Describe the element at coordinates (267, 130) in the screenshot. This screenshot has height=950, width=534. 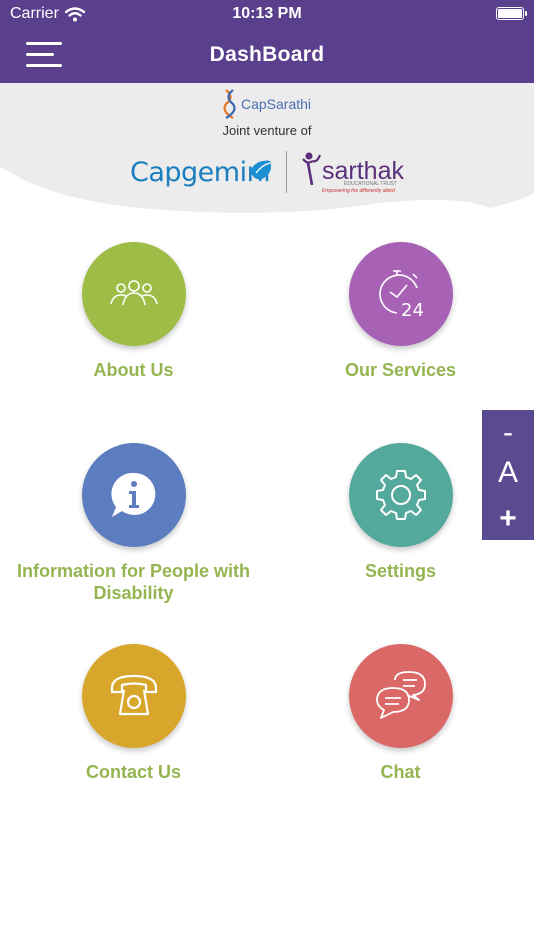
I see `joint-venture-text: Joint venture of` at that location.